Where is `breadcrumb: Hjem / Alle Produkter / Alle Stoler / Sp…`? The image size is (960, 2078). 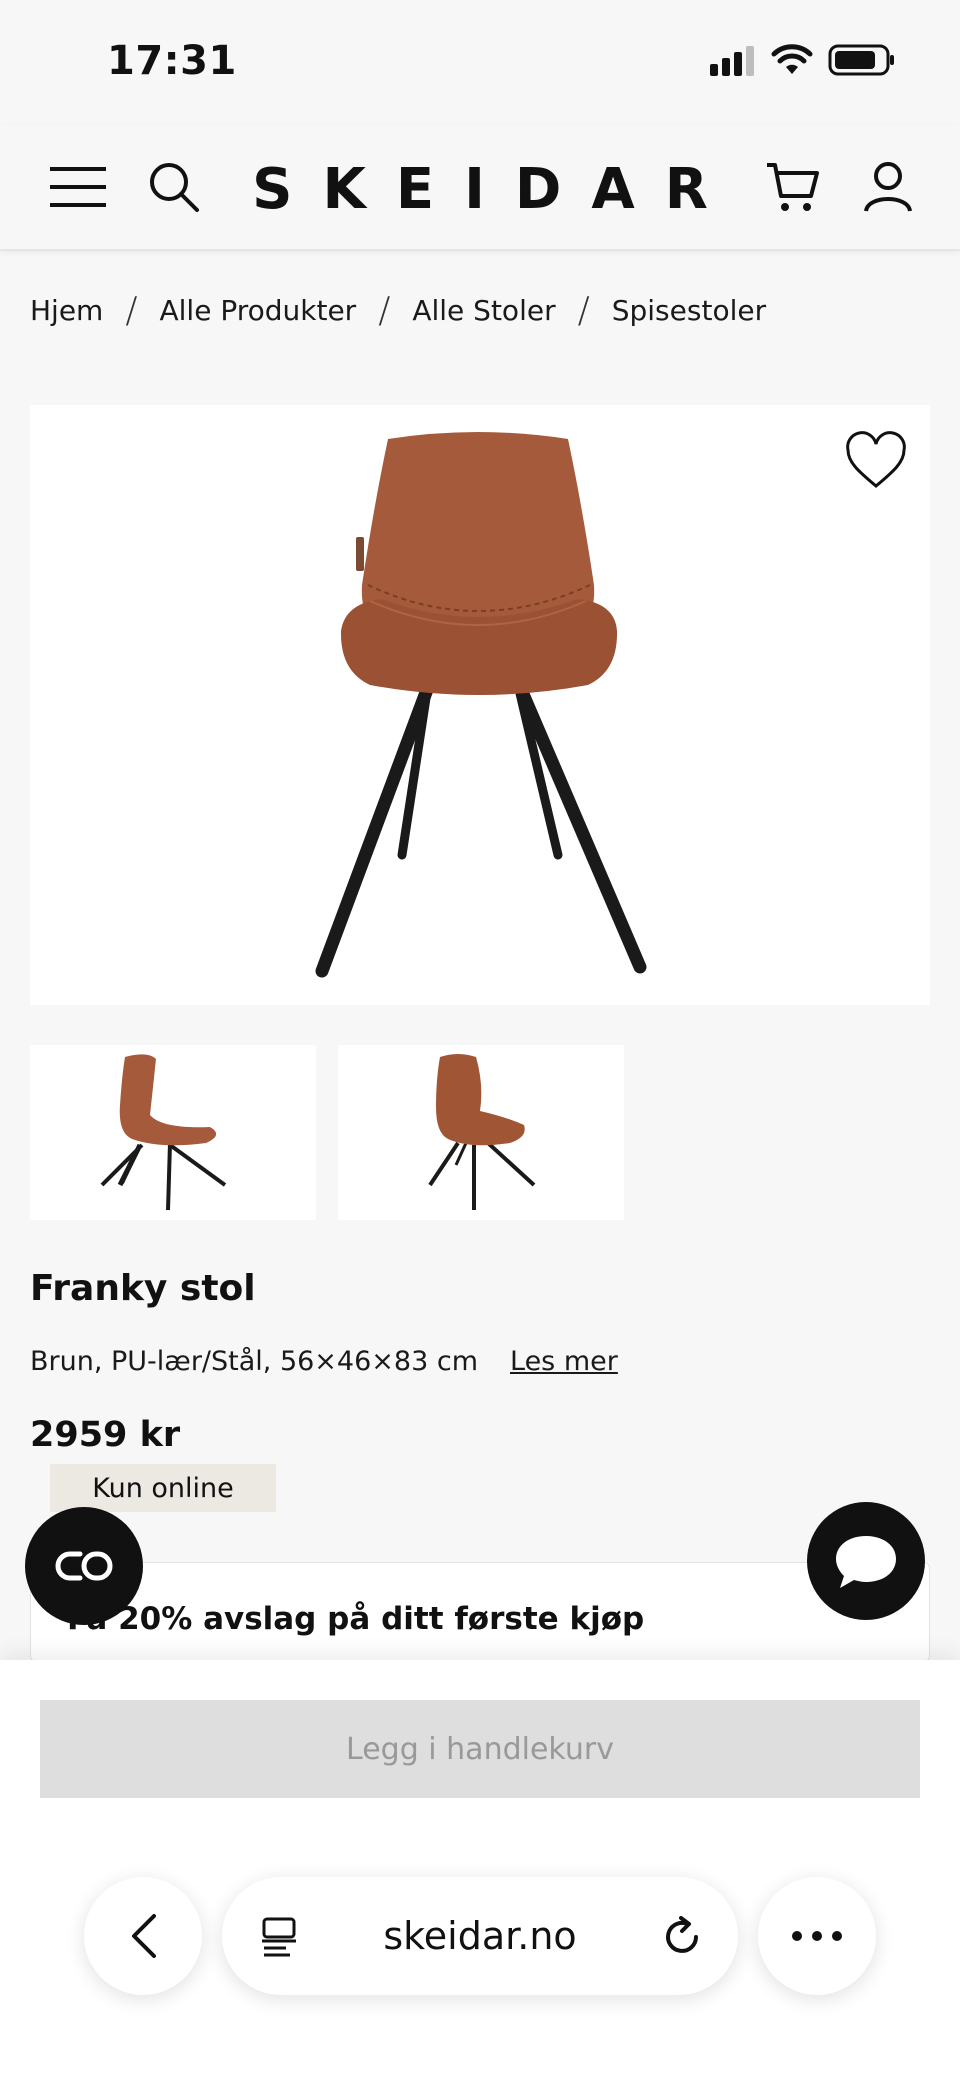 breadcrumb: Hjem / Alle Produkter / Alle Stoler / Sp… is located at coordinates (398, 310).